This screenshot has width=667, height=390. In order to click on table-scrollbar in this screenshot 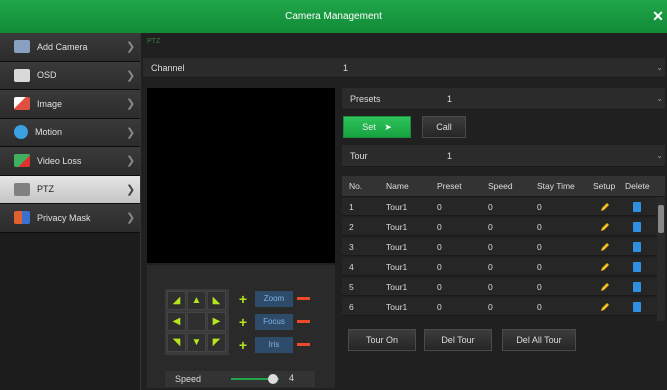, I will do `click(661, 259)`.